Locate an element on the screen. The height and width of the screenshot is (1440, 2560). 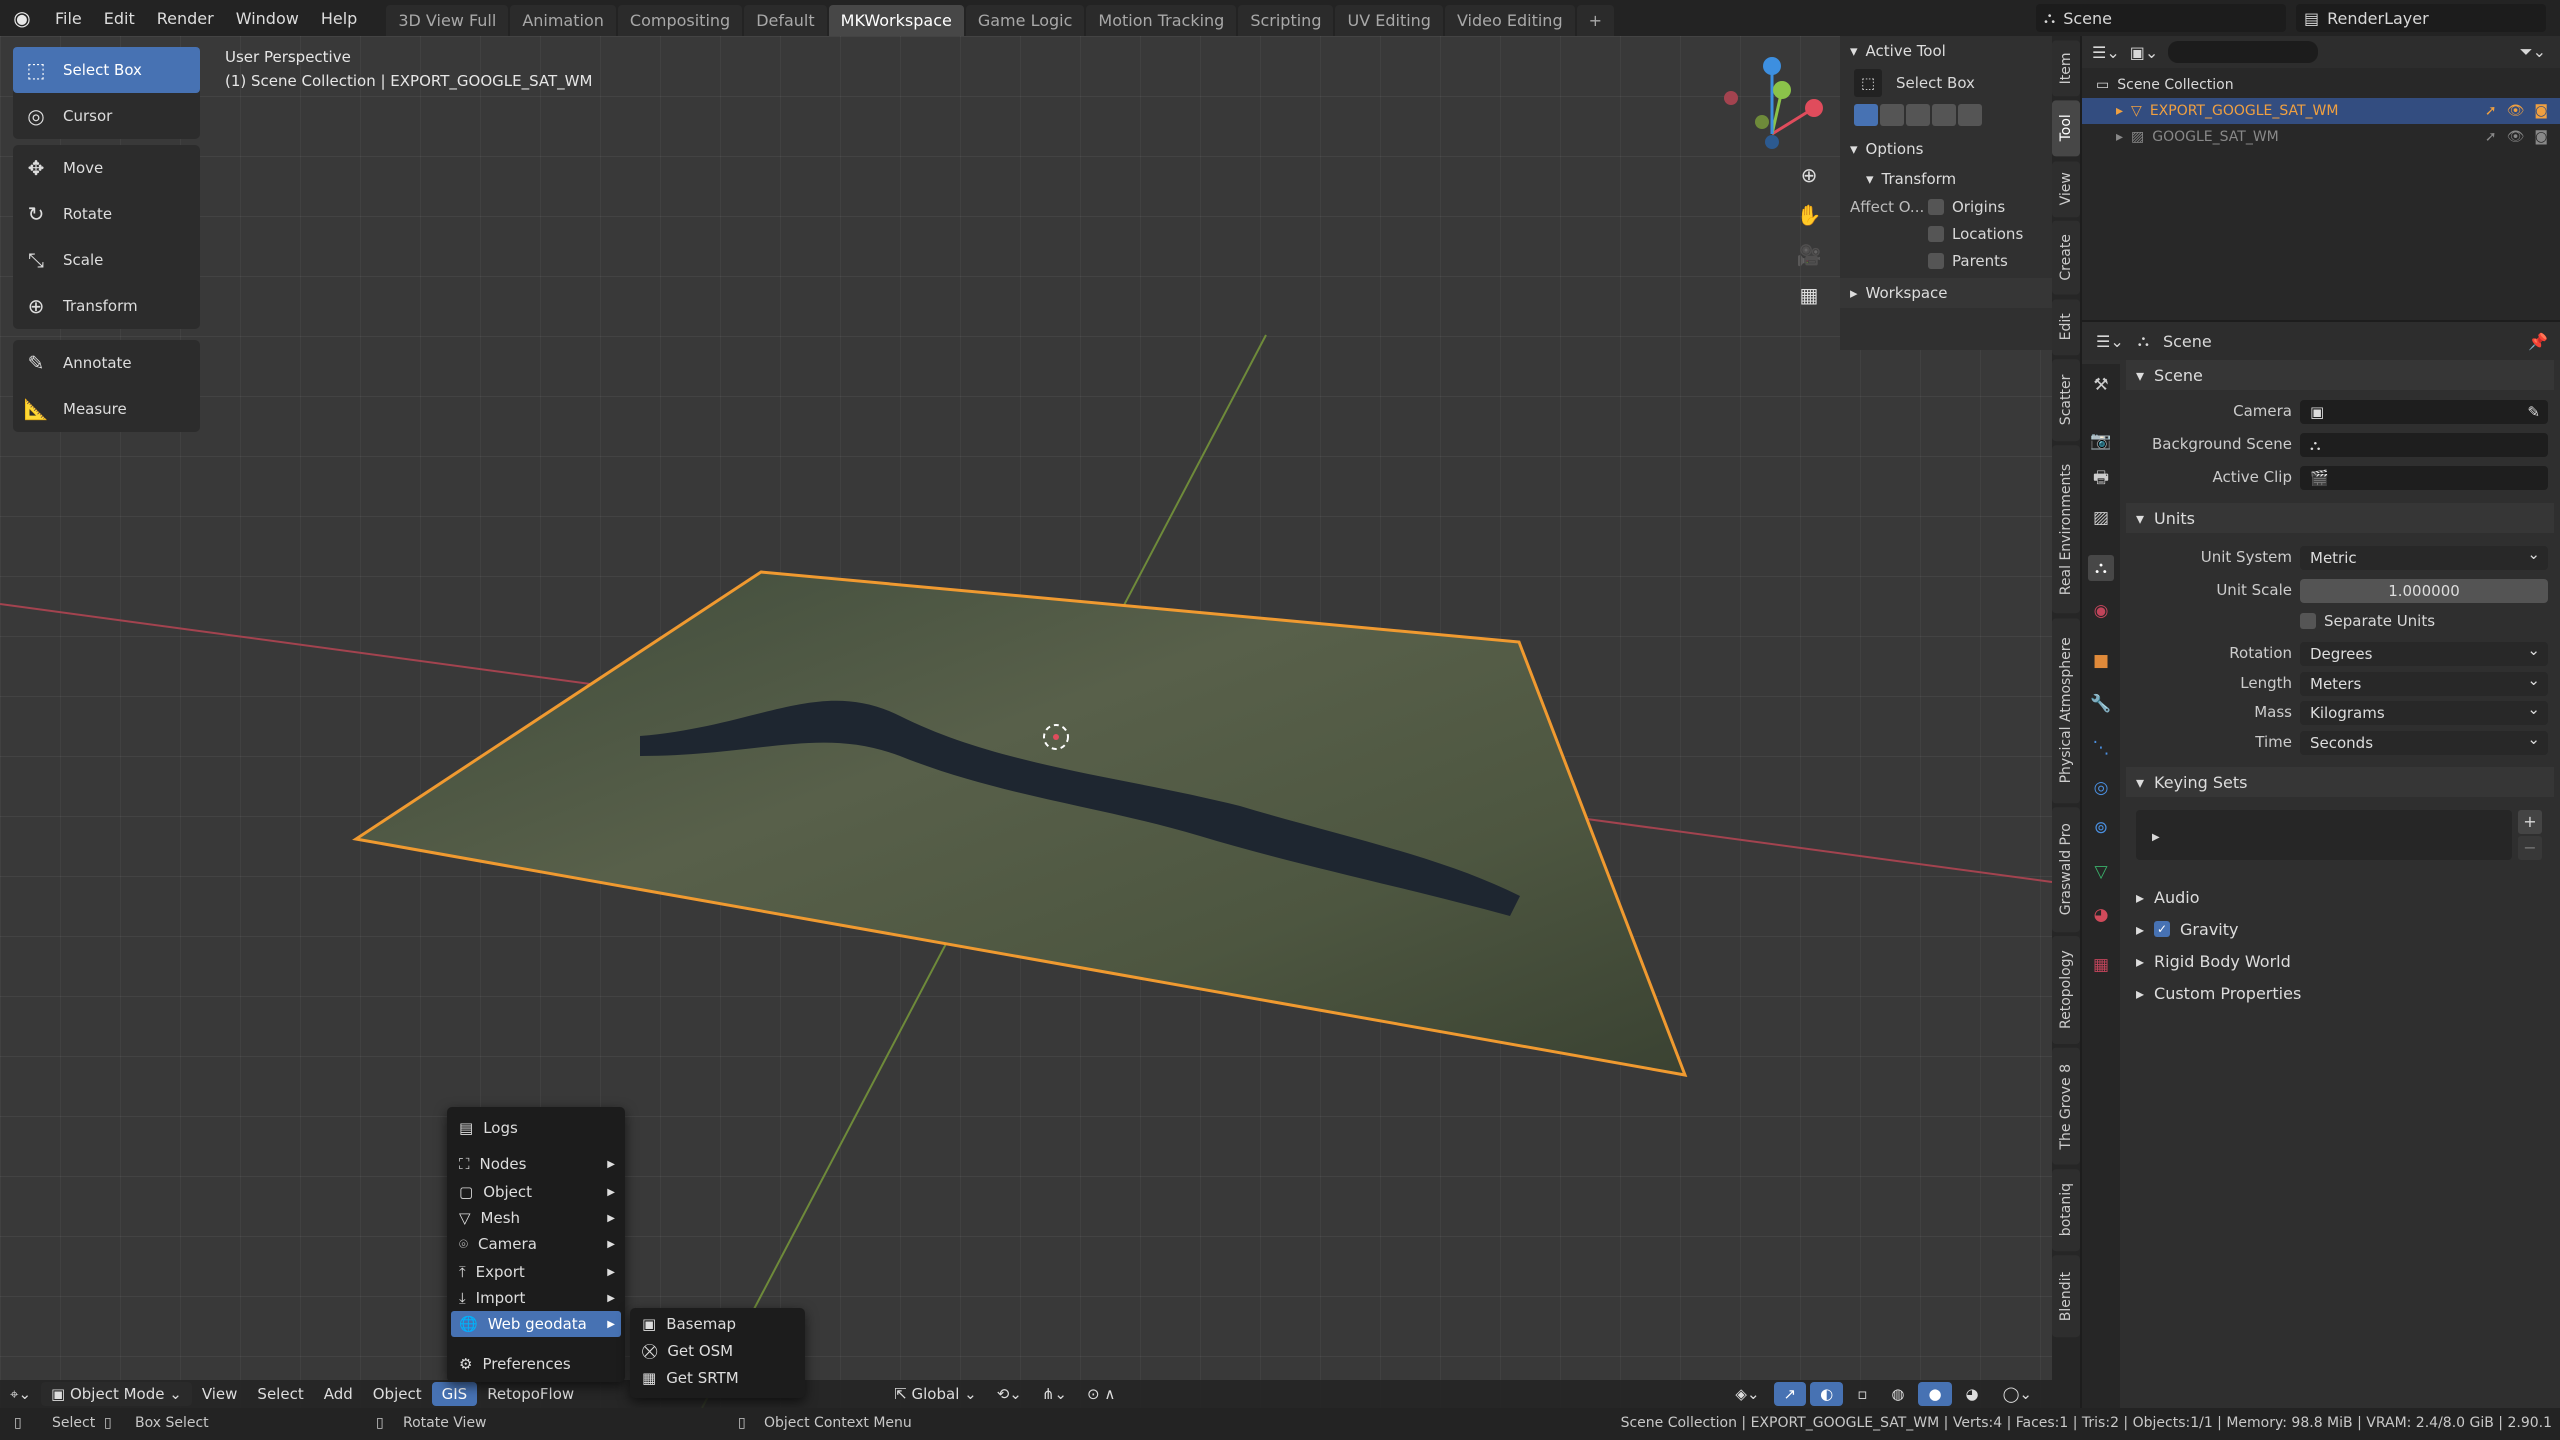
texture-icon: ▦ is located at coordinates (2101, 965).